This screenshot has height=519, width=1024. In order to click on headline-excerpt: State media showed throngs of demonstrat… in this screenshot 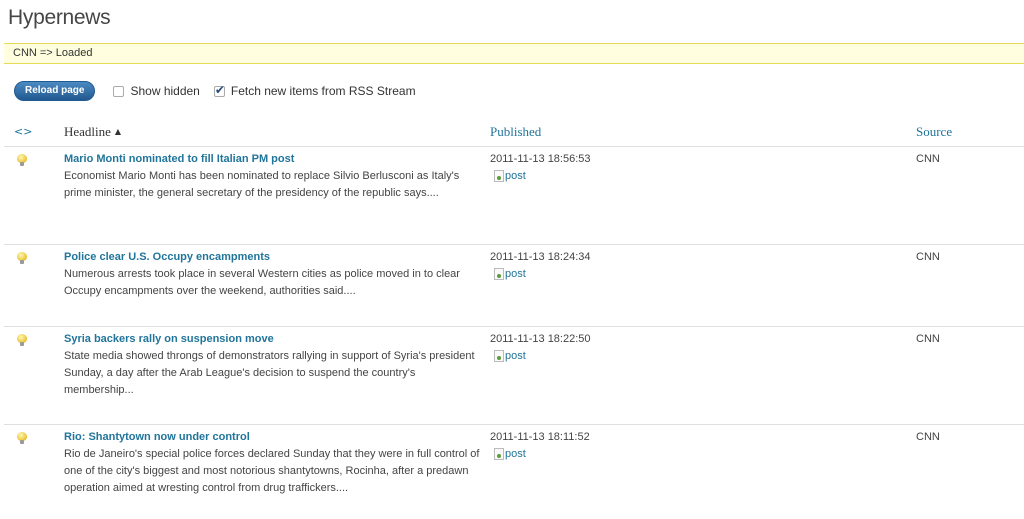, I will do `click(269, 373)`.